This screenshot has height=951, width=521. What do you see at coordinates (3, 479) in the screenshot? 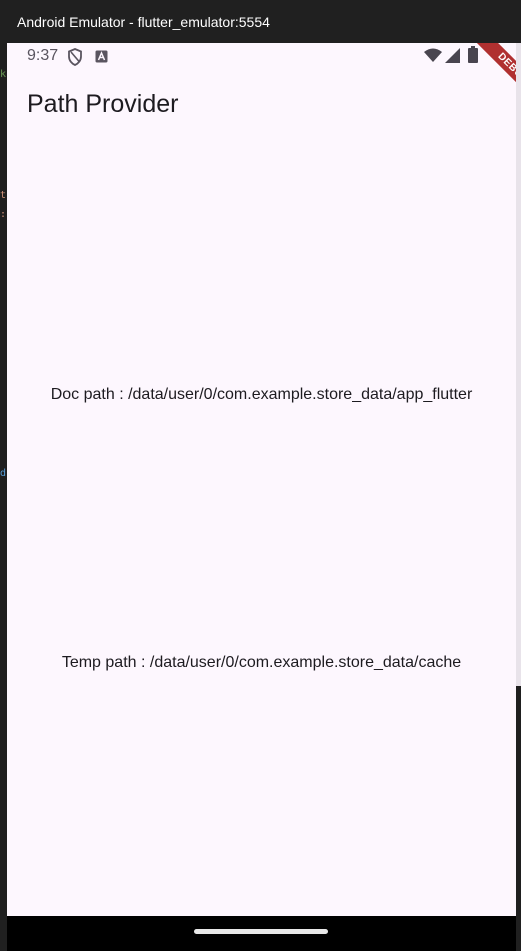
I see `background-editor-strip: k t : d` at bounding box center [3, 479].